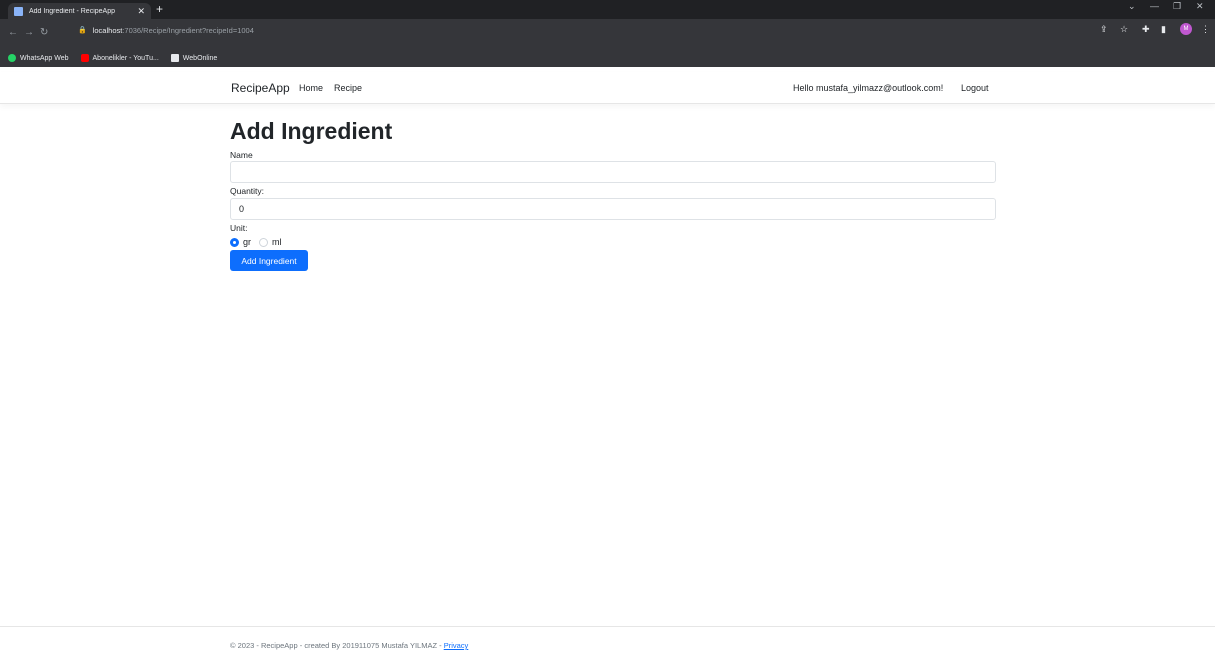 The width and height of the screenshot is (1215, 650). Describe the element at coordinates (269, 260) in the screenshot. I see `add-ingredient-button: Add Ingredient` at that location.